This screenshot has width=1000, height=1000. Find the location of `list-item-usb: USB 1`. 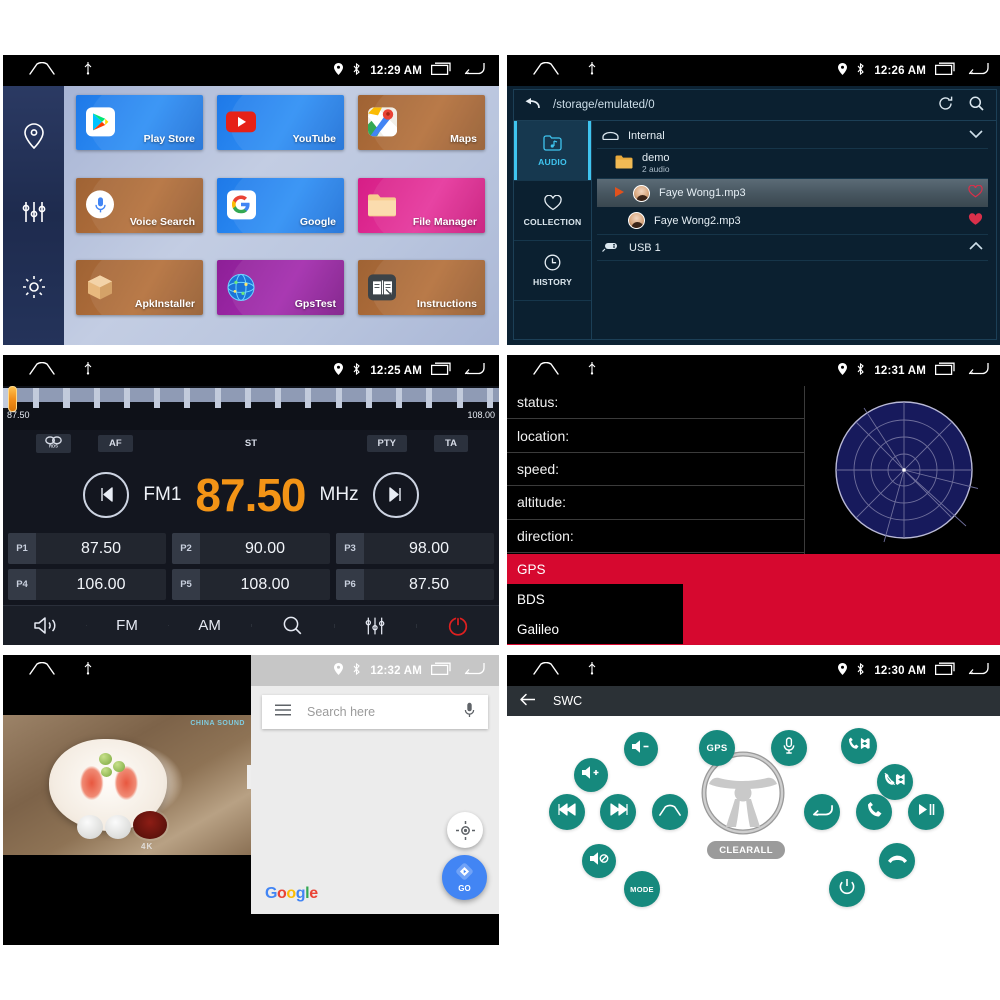

list-item-usb: USB 1 is located at coordinates (792, 248).